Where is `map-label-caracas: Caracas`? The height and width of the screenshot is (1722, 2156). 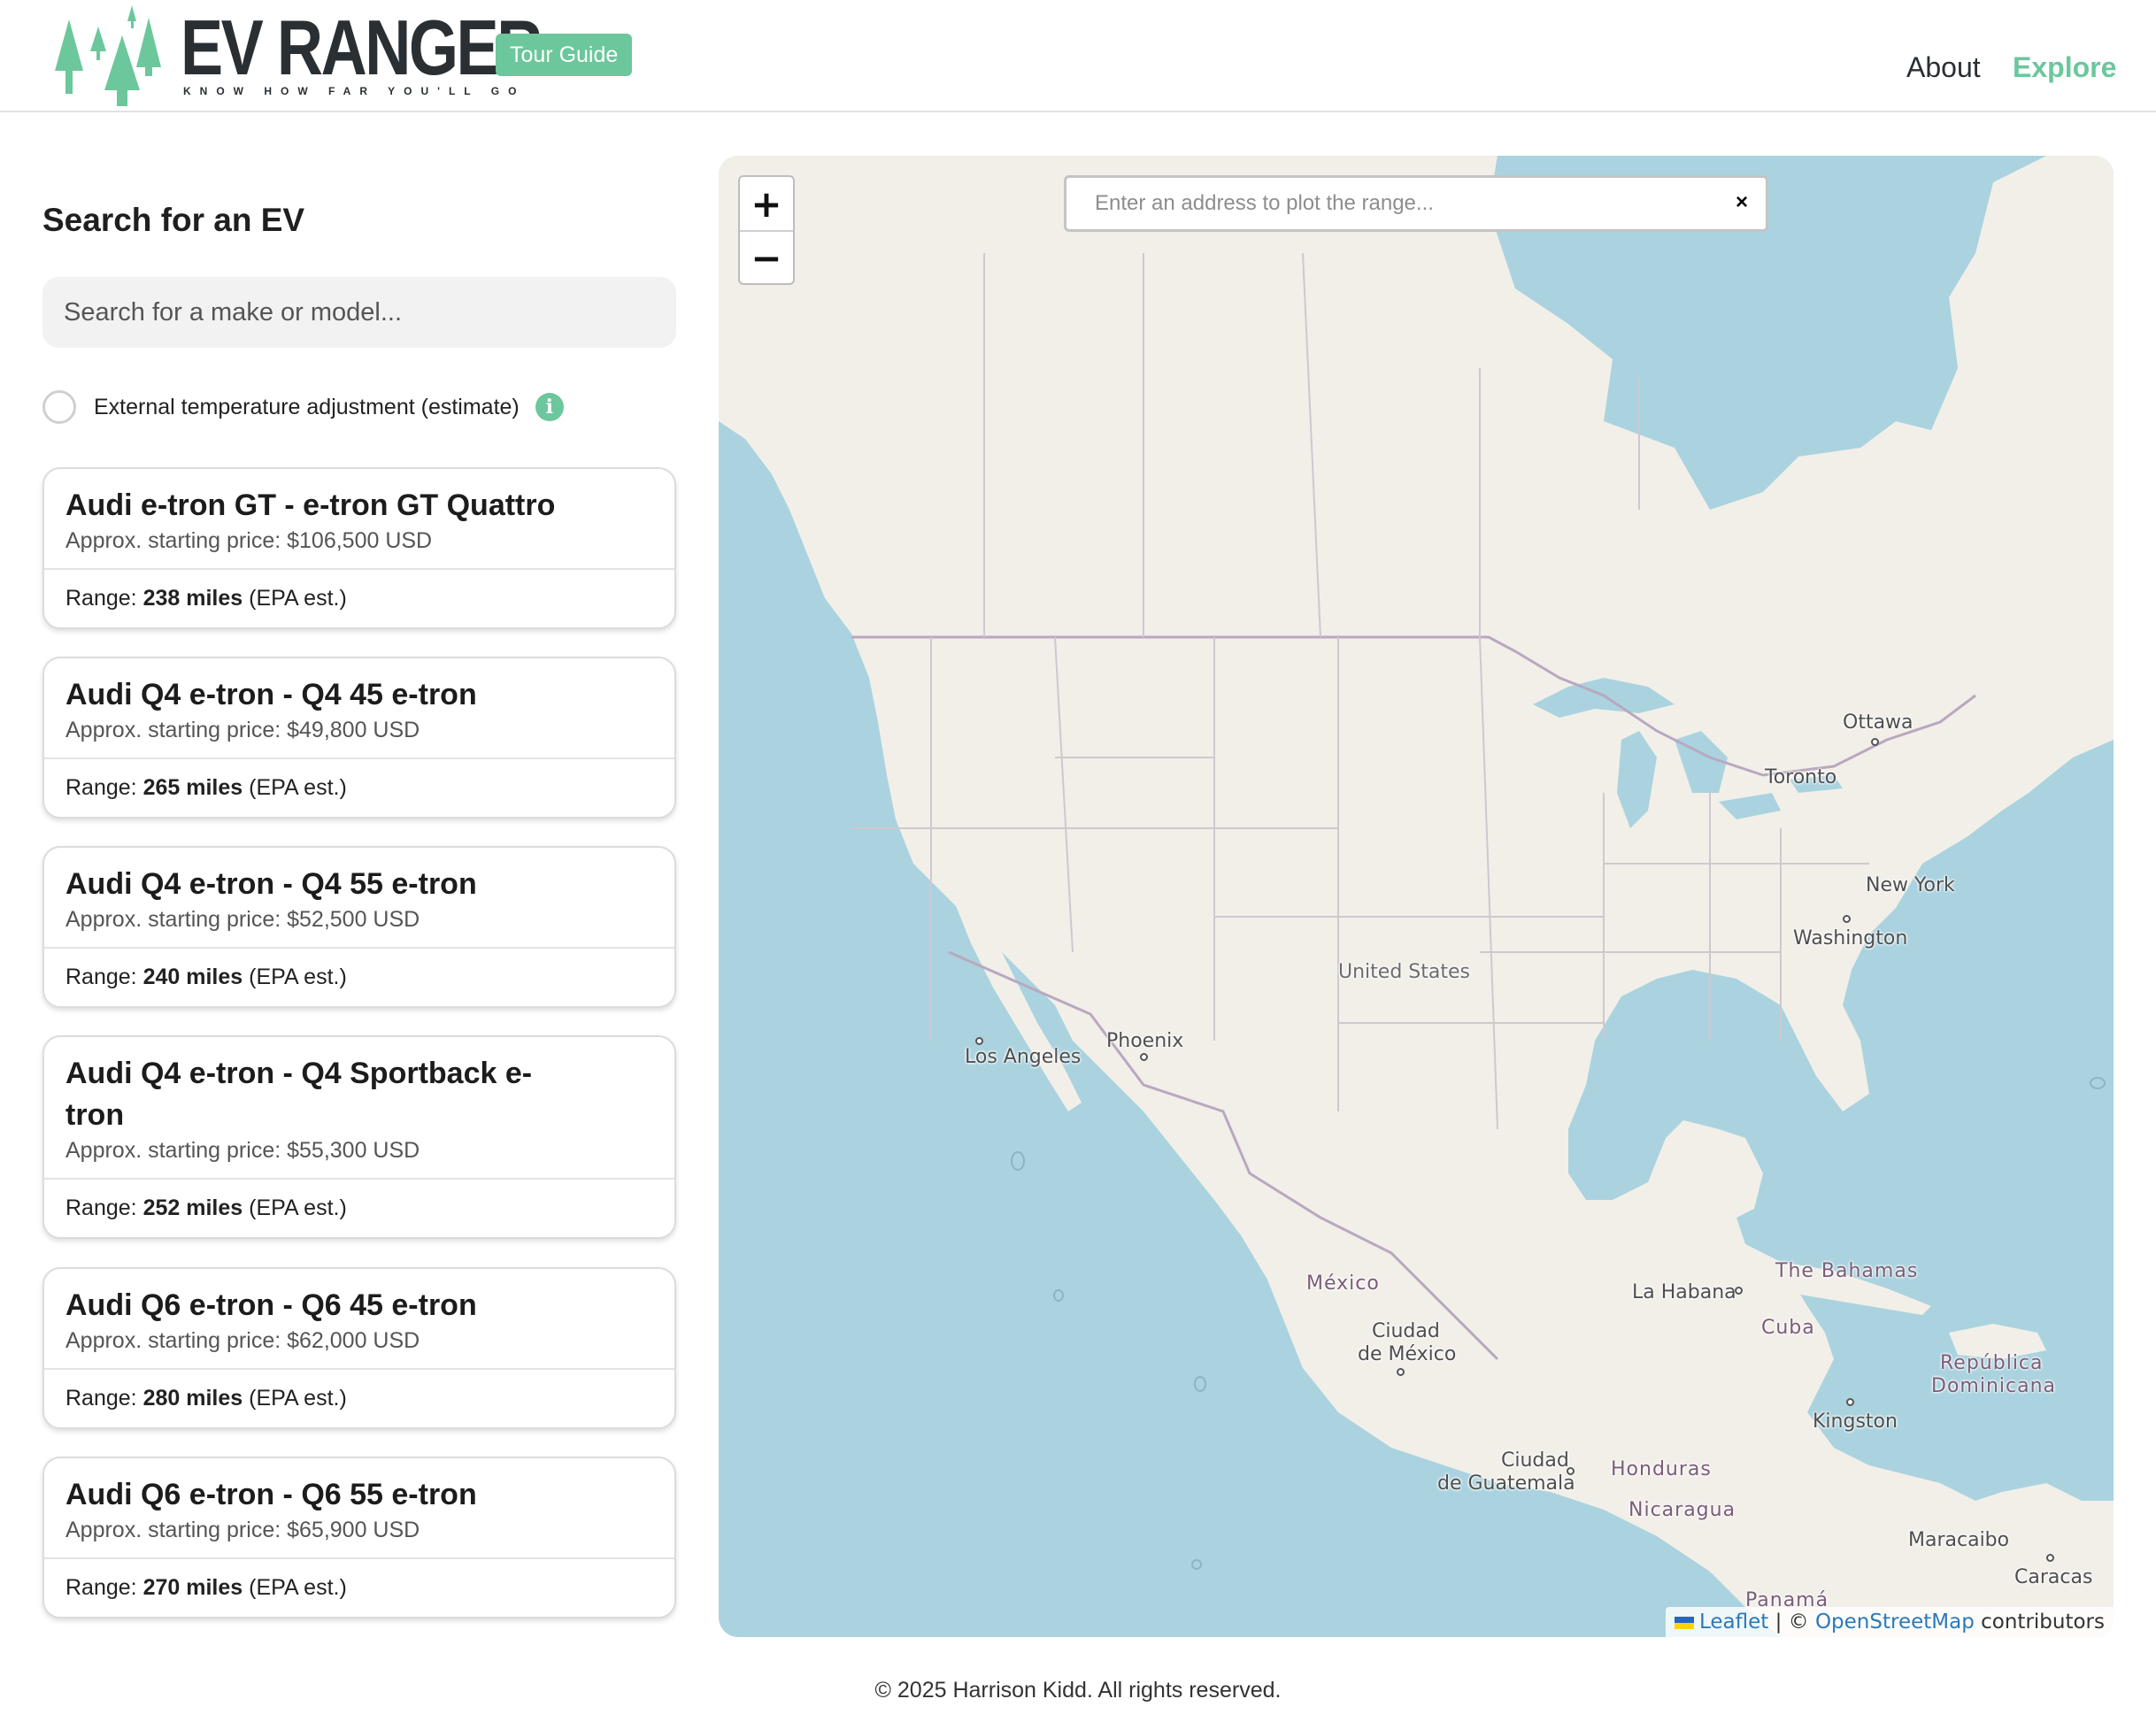 map-label-caracas: Caracas is located at coordinates (2053, 1577).